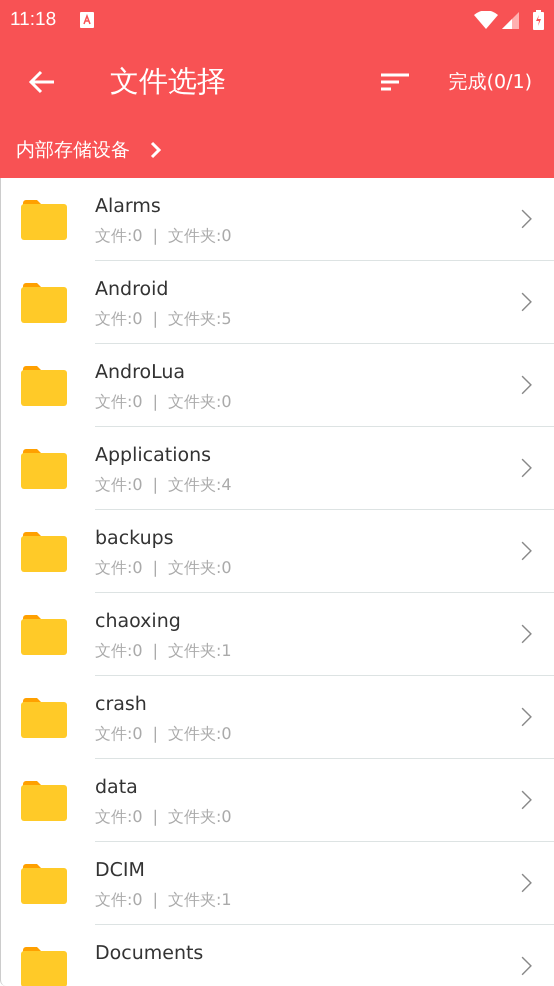 This screenshot has width=554, height=986. I want to click on folder-count: 文件夹:5, so click(200, 319).